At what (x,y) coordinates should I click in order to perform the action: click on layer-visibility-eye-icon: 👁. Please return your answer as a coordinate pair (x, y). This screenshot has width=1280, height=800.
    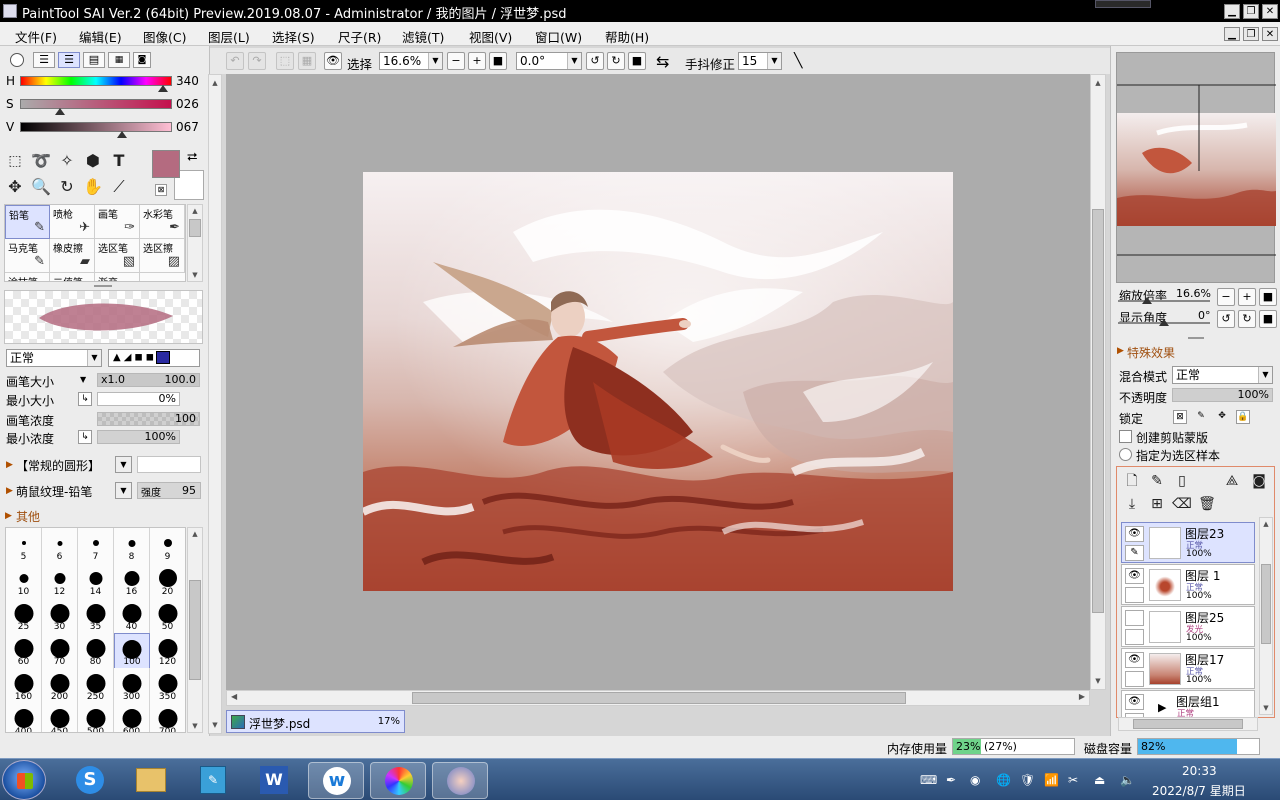
    Looking at the image, I should click on (1134, 576).